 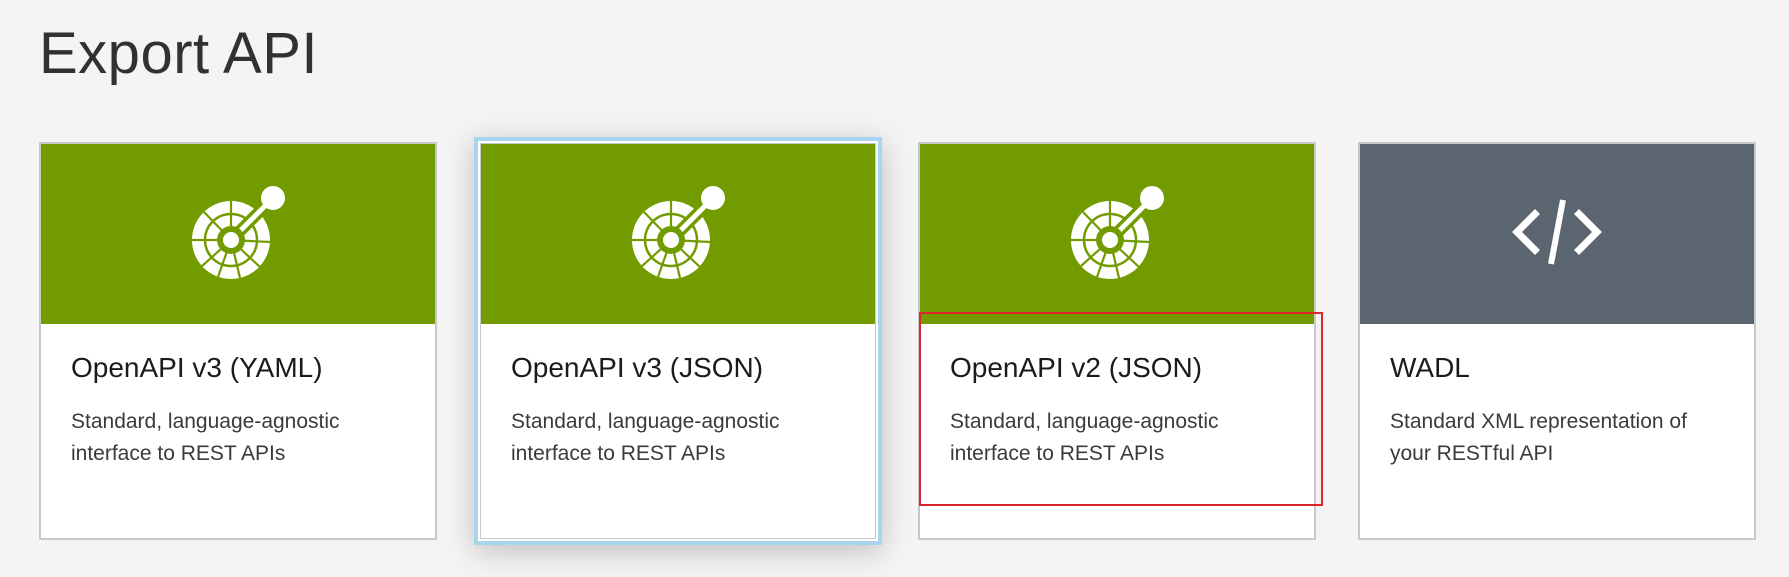 I want to click on page-title: Export API, so click(x=179, y=53).